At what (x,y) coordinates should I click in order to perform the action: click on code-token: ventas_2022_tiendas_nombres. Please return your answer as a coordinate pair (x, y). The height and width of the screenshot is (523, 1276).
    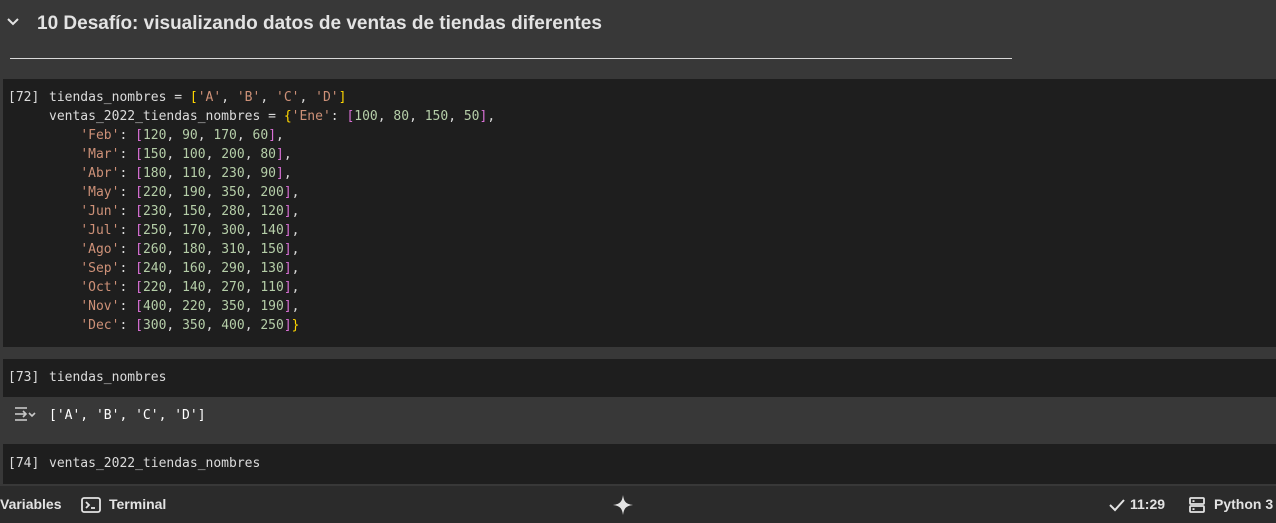
    Looking at the image, I should click on (155, 463).